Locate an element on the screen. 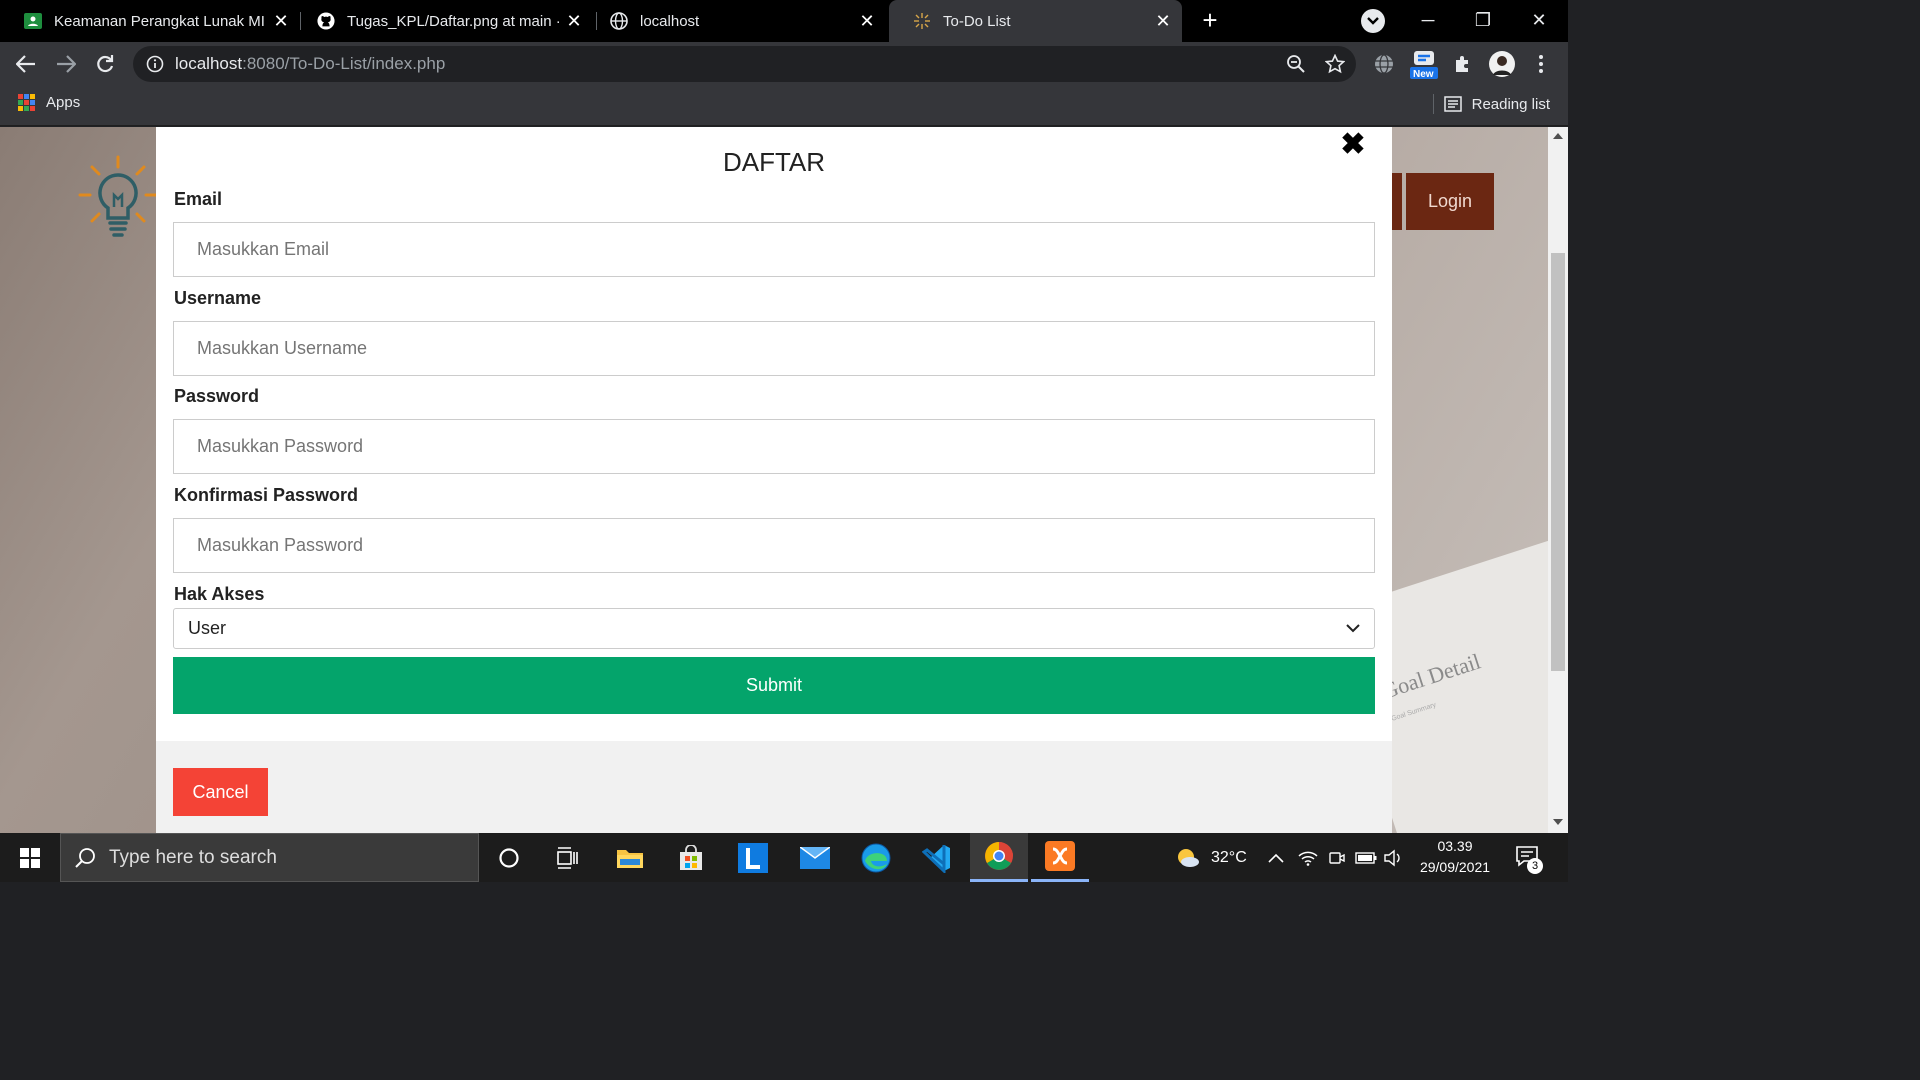 This screenshot has width=1920, height=1080. vscode-button is located at coordinates (937, 857).